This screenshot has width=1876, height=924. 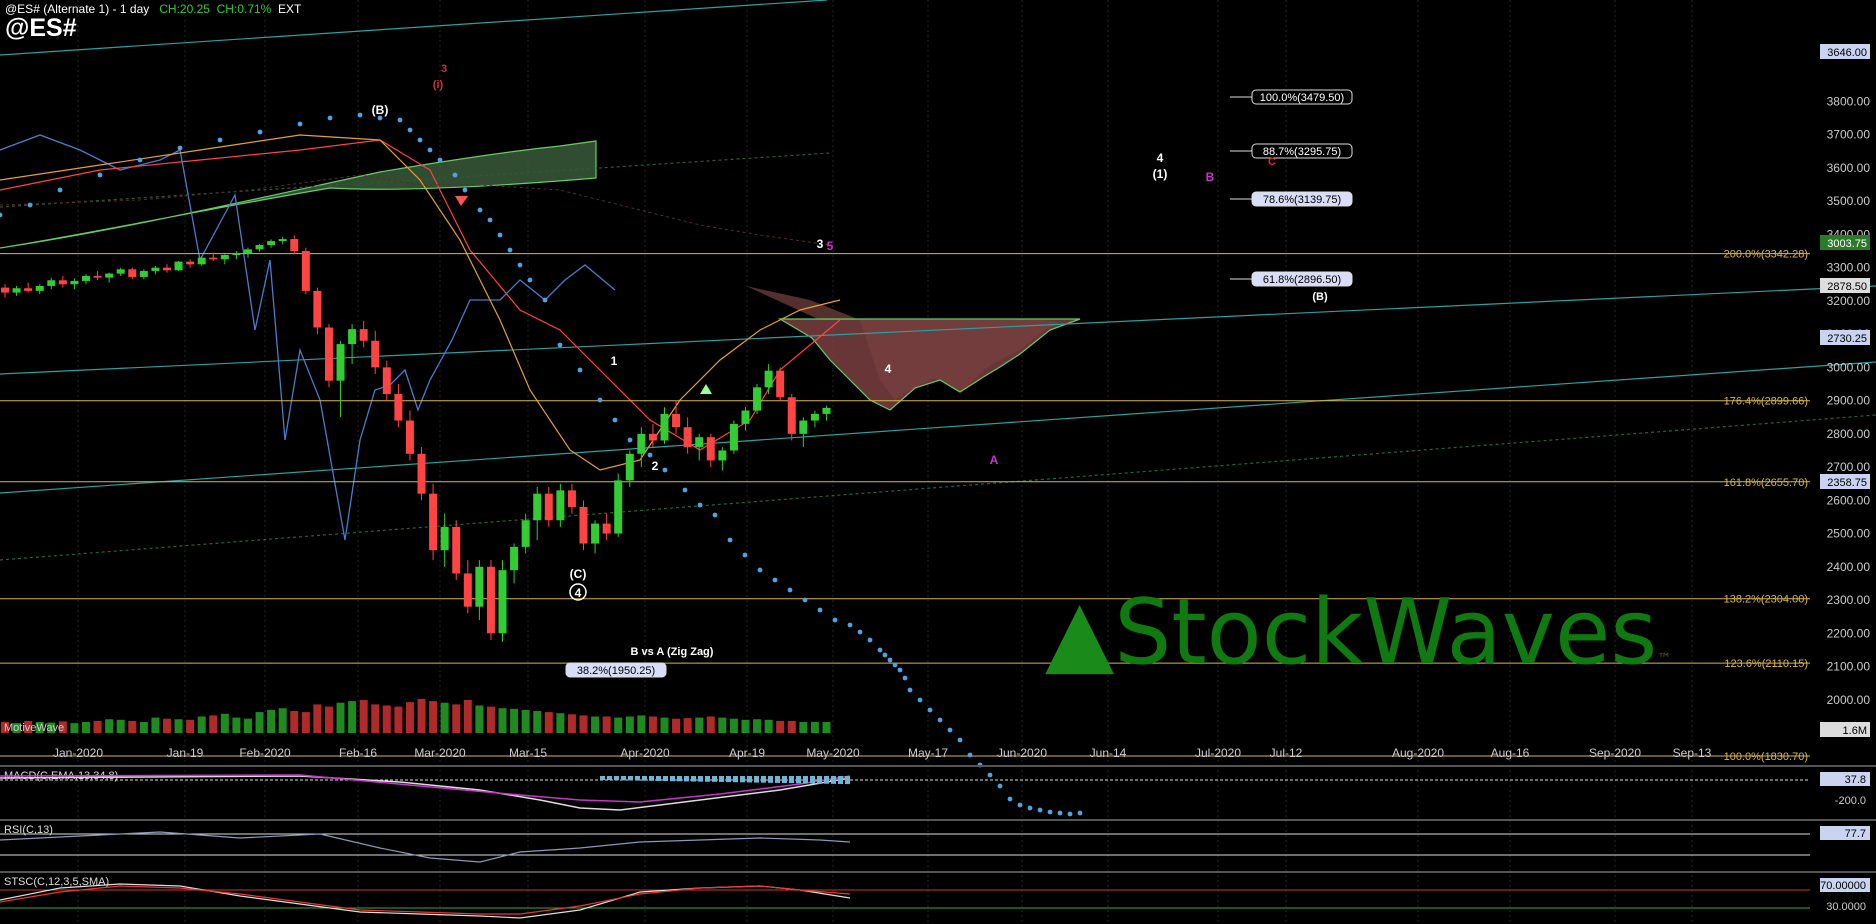 I want to click on trend-channel-line, so click(x=938, y=427).